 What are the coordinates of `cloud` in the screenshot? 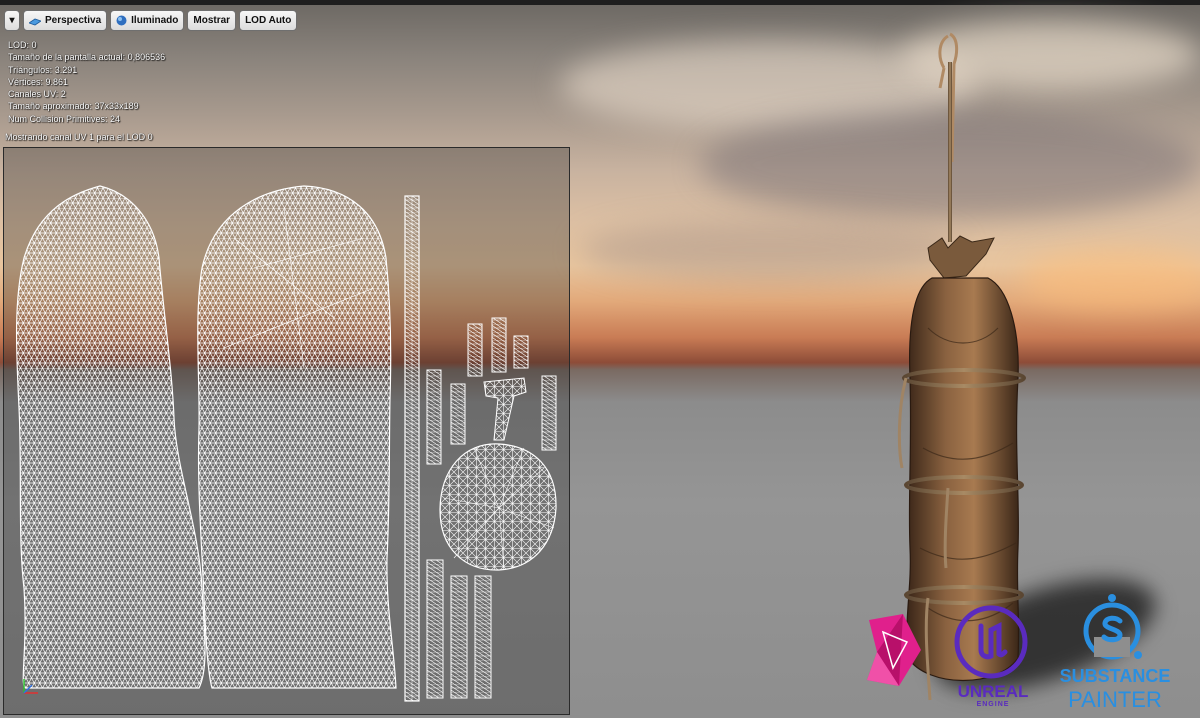 It's located at (1110, 280).